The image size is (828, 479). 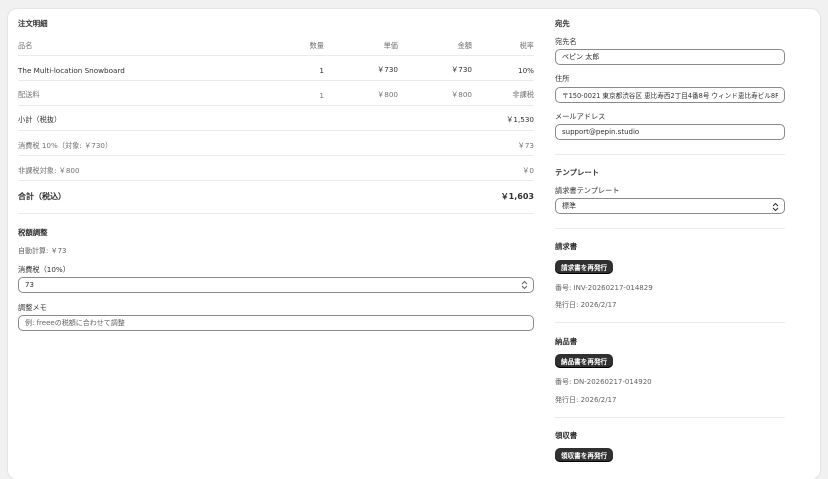 I want to click on tax-input-label: 消費税（10%）, so click(x=44, y=269).